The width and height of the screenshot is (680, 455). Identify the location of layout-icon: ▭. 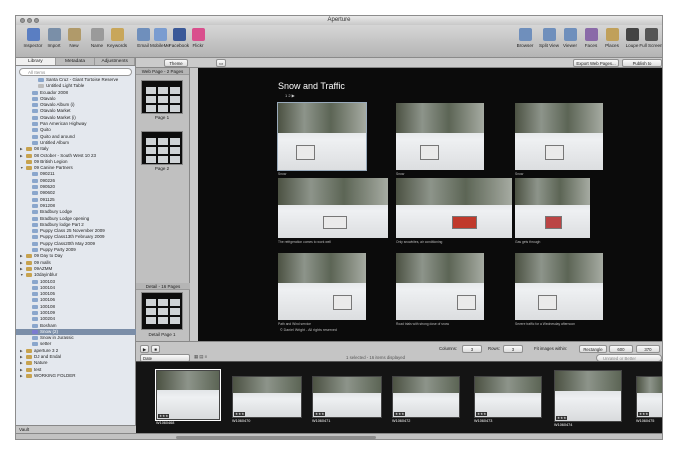
(221, 63).